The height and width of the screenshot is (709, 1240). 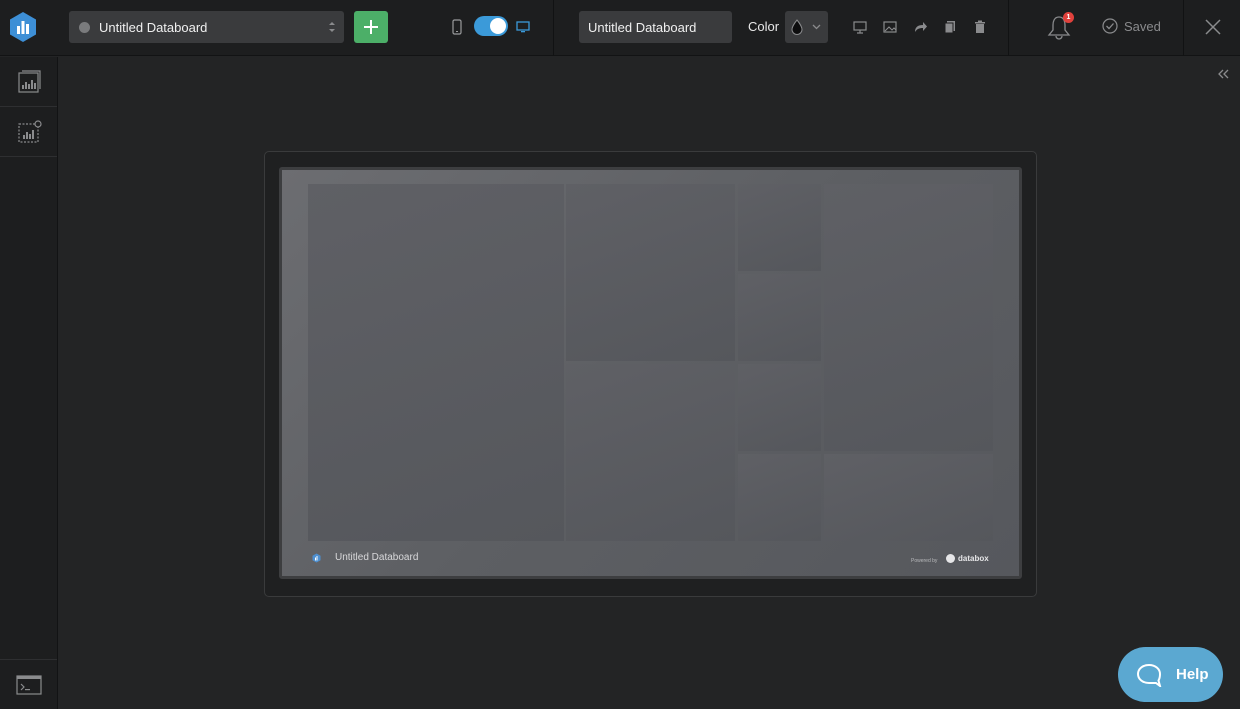 I want to click on color-label: Color, so click(x=764, y=26).